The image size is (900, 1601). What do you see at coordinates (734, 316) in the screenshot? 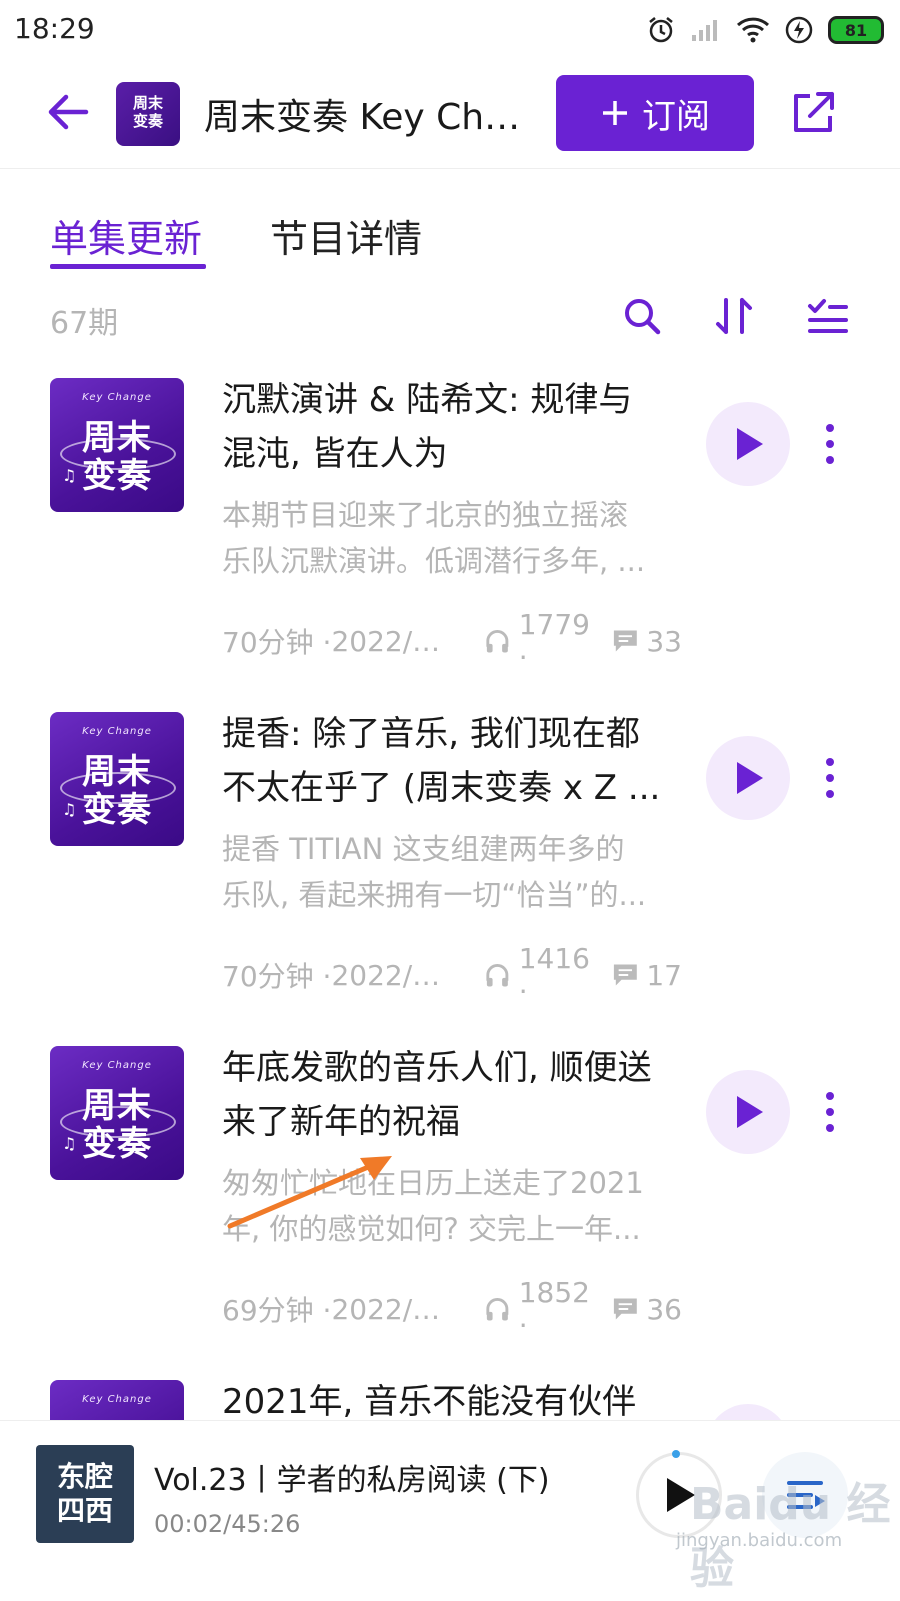
I see `sort-icon` at bounding box center [734, 316].